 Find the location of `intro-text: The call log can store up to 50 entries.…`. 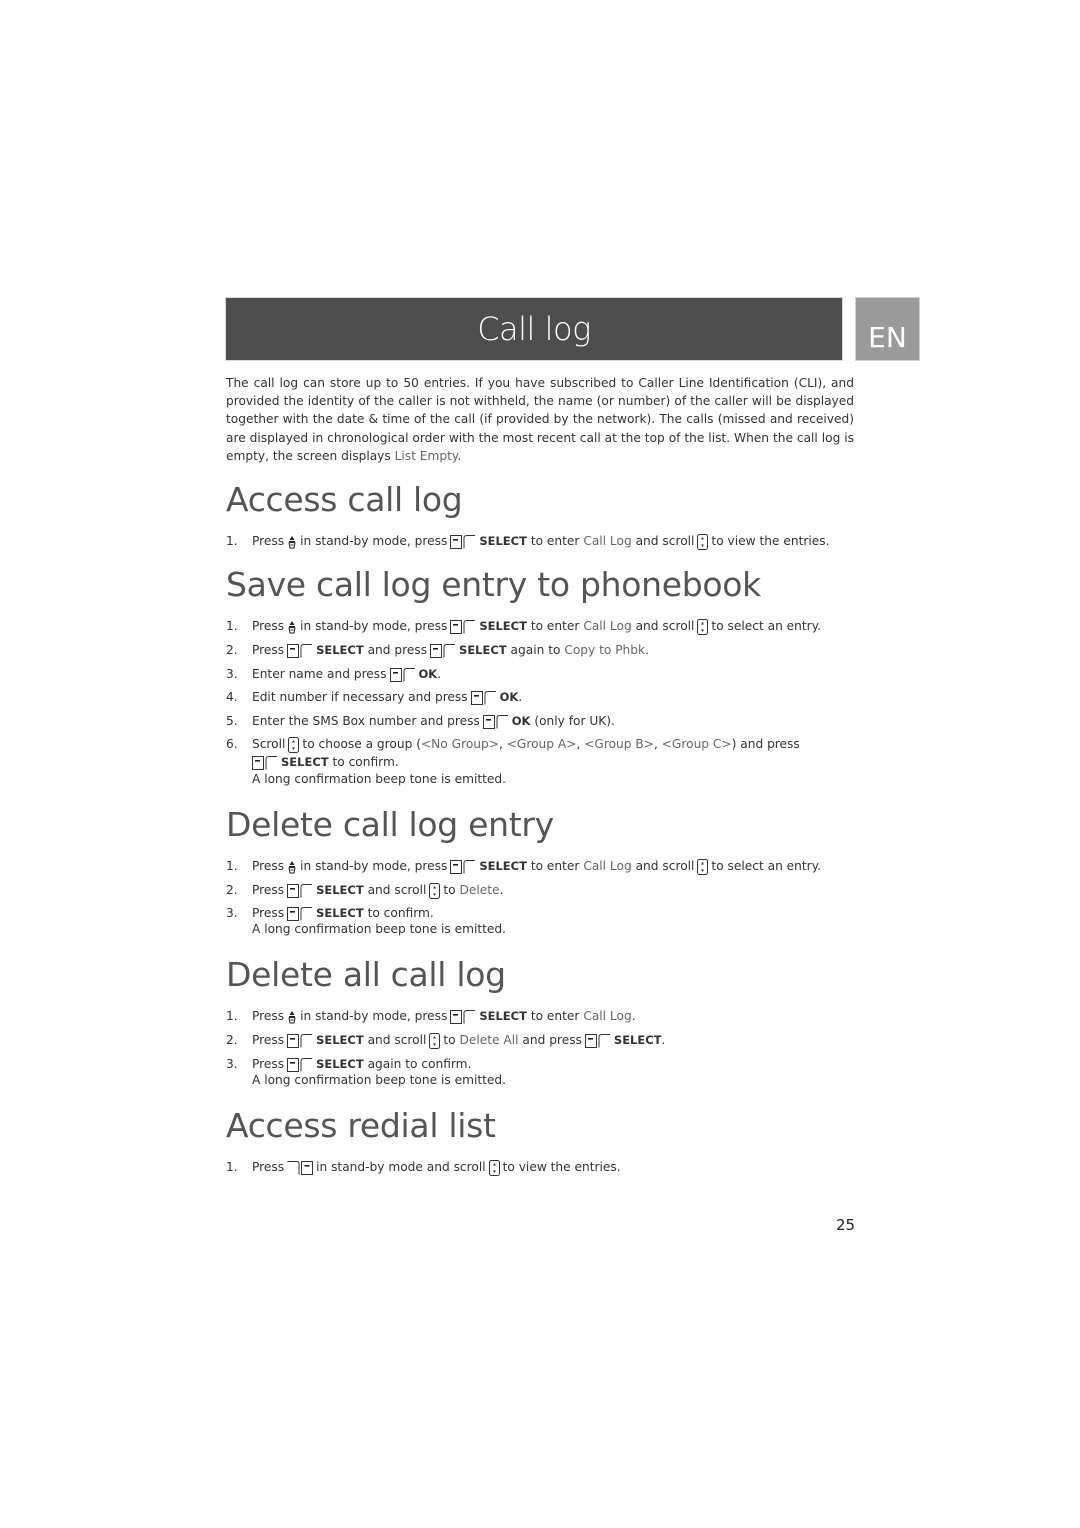

intro-text: The call log can store up to 50 entries.… is located at coordinates (540, 419).